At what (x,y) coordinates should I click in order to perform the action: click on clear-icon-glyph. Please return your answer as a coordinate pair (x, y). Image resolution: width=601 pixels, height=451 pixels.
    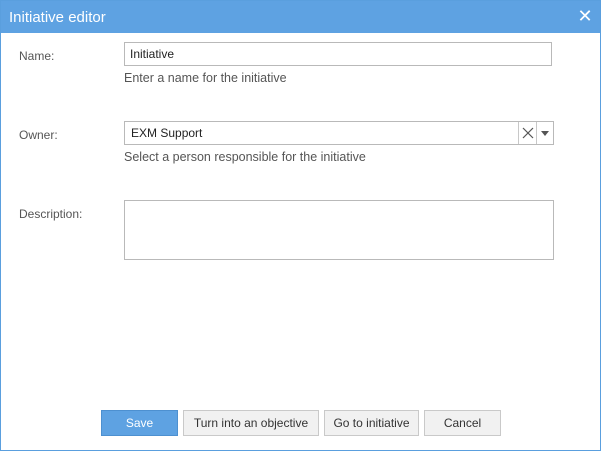
    Looking at the image, I should click on (528, 133).